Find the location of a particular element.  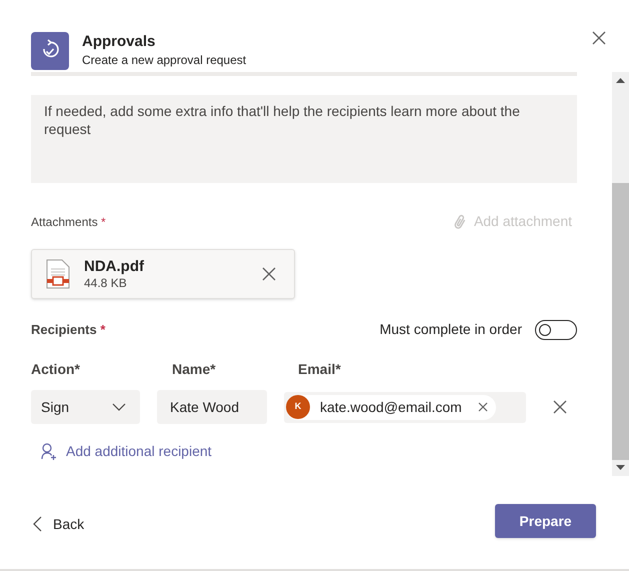

chevron-down-icon is located at coordinates (119, 407).